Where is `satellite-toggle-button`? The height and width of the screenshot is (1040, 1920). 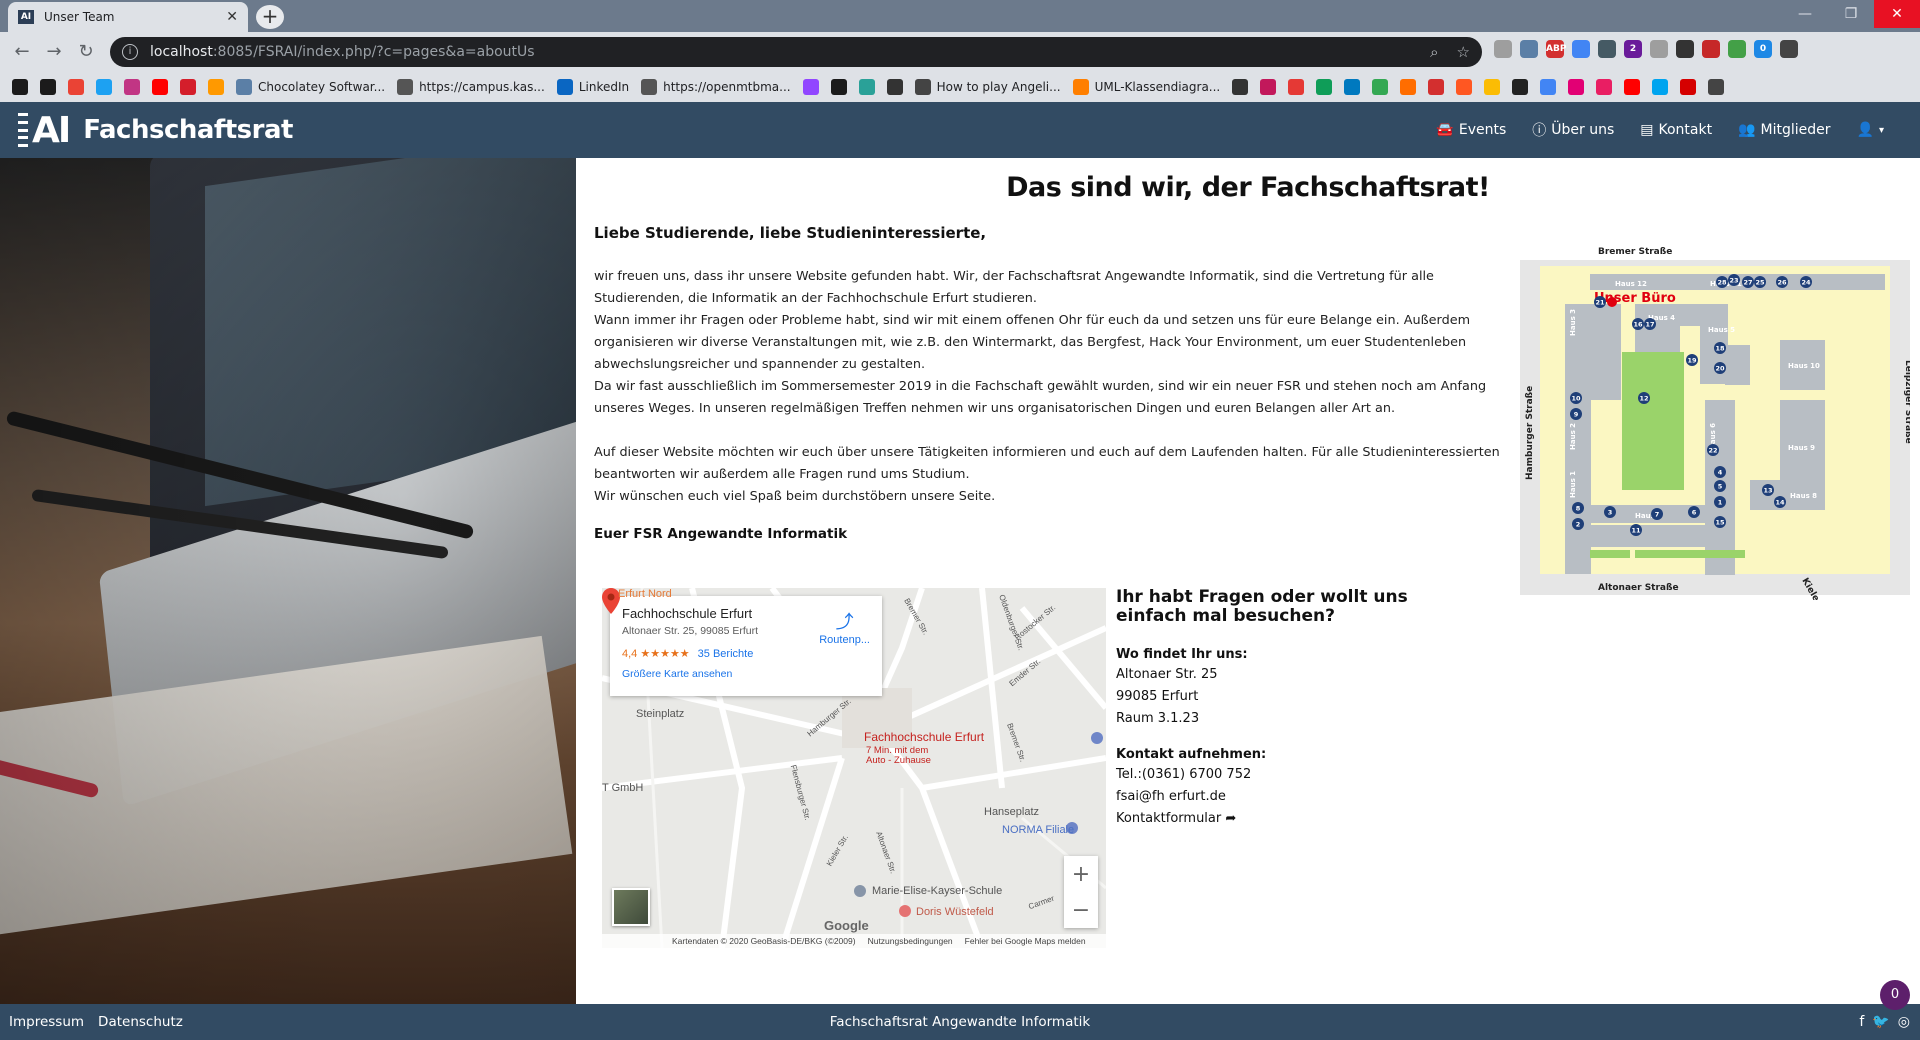
satellite-toggle-button is located at coordinates (631, 907).